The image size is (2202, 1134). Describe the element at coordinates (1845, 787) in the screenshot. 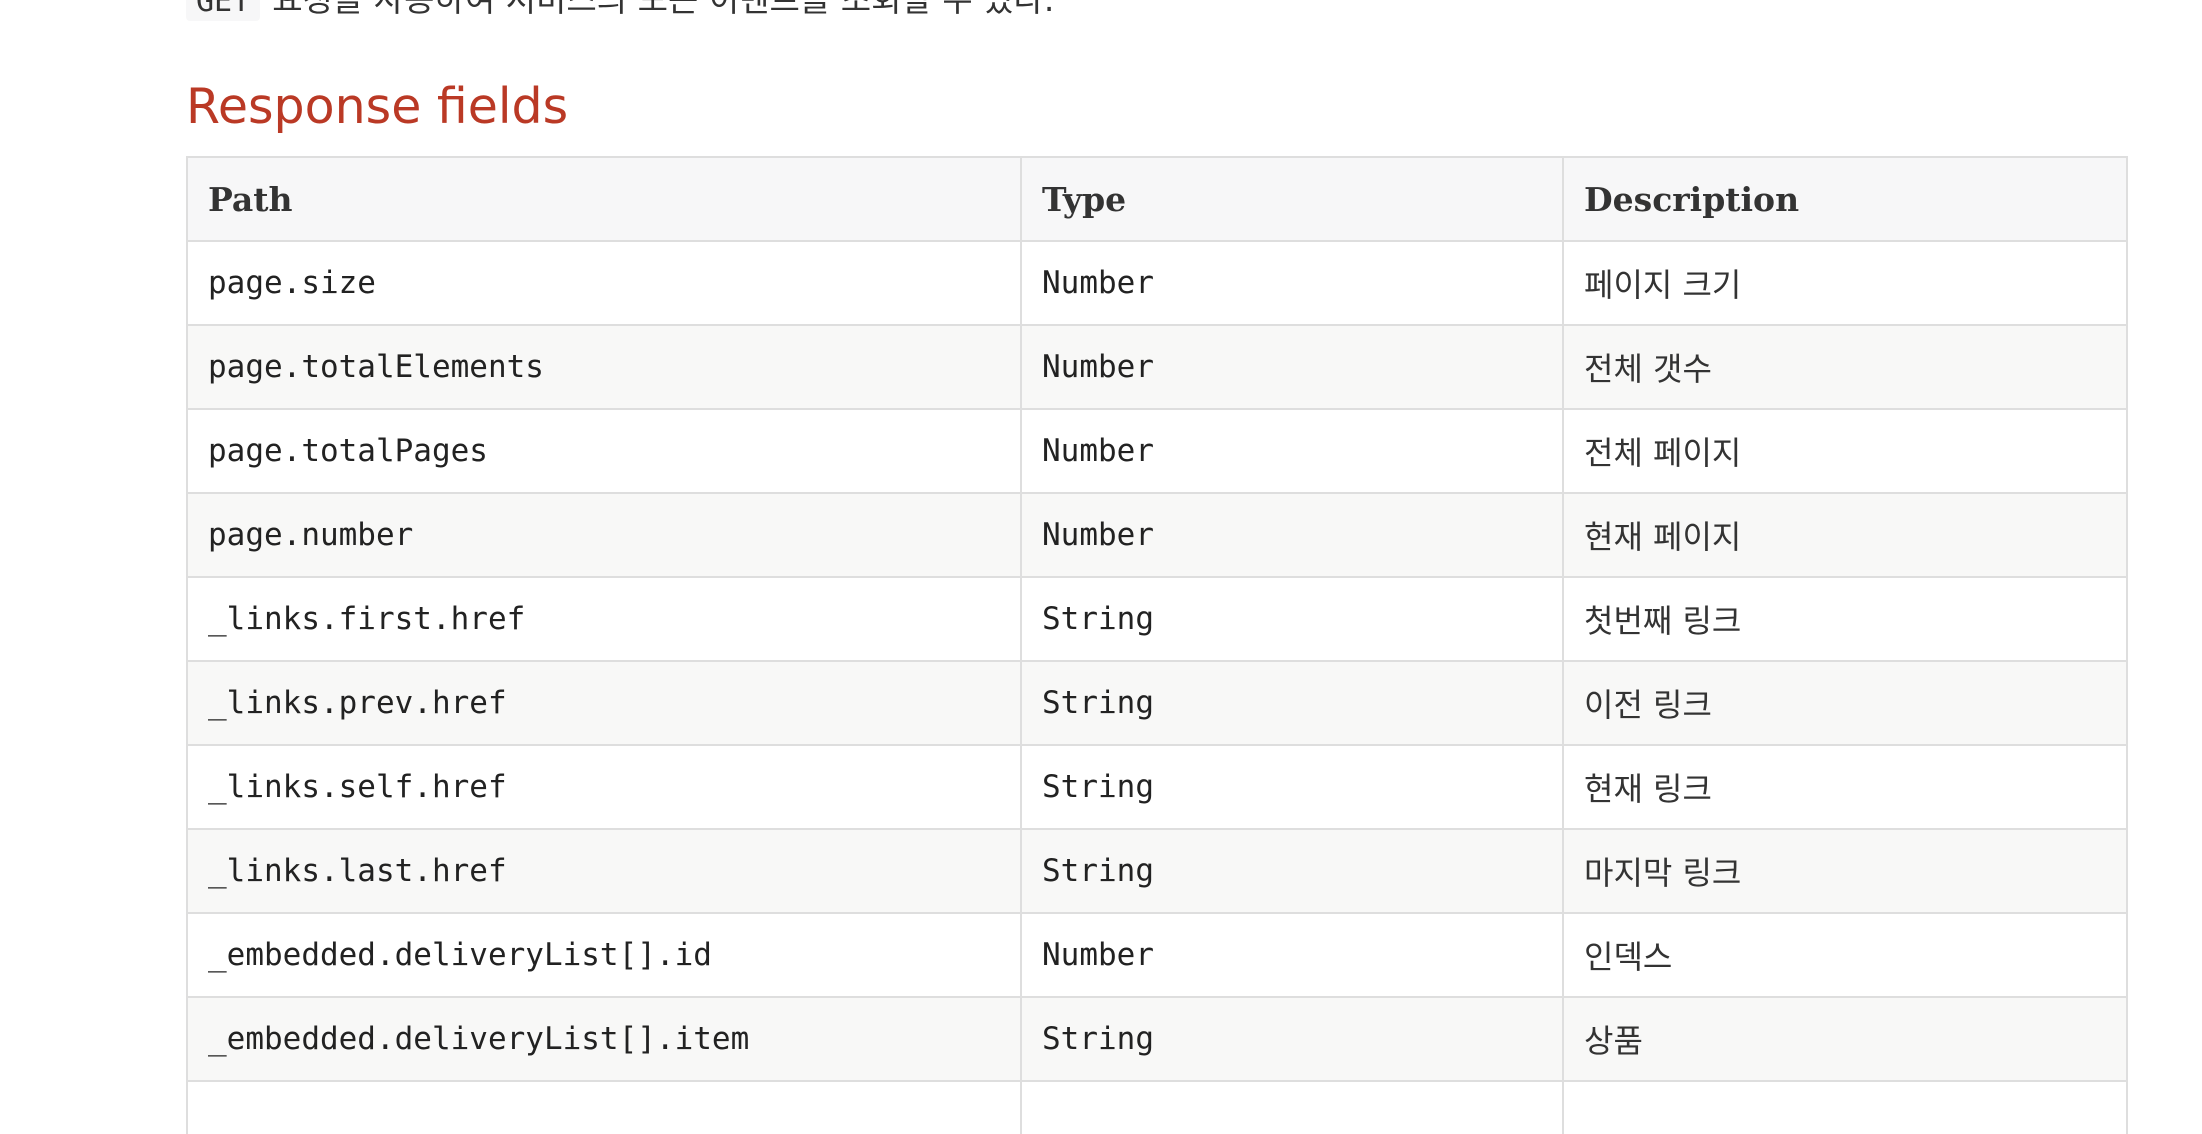

I see `cell-description: 현재 링크` at that location.